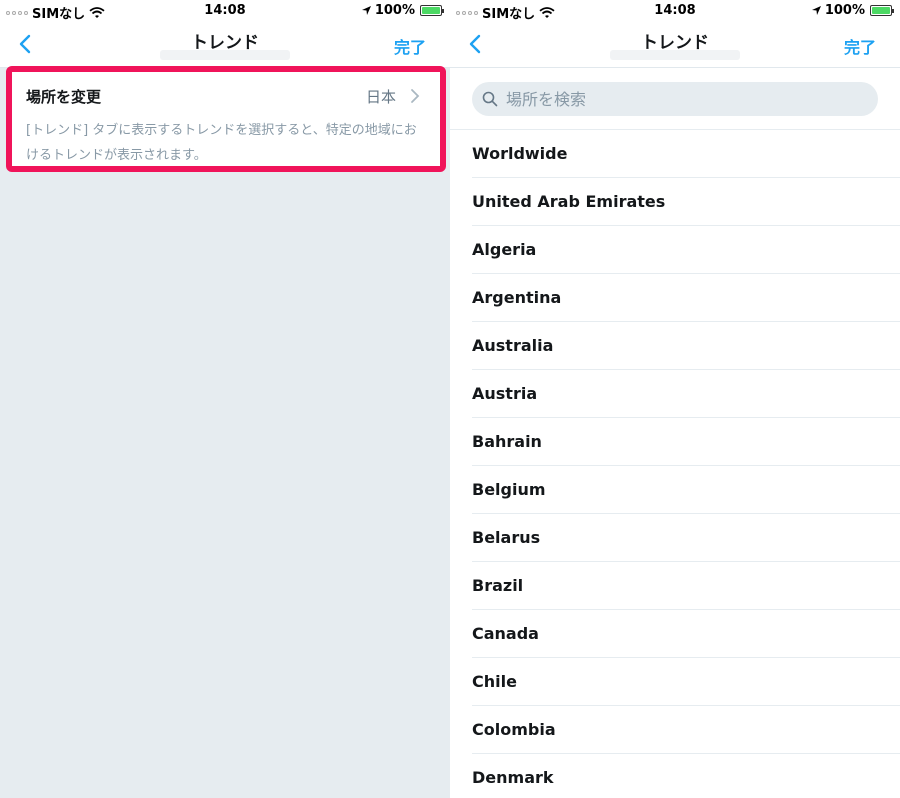 This screenshot has width=900, height=798. Describe the element at coordinates (686, 682) in the screenshot. I see `country-item: Chile` at that location.